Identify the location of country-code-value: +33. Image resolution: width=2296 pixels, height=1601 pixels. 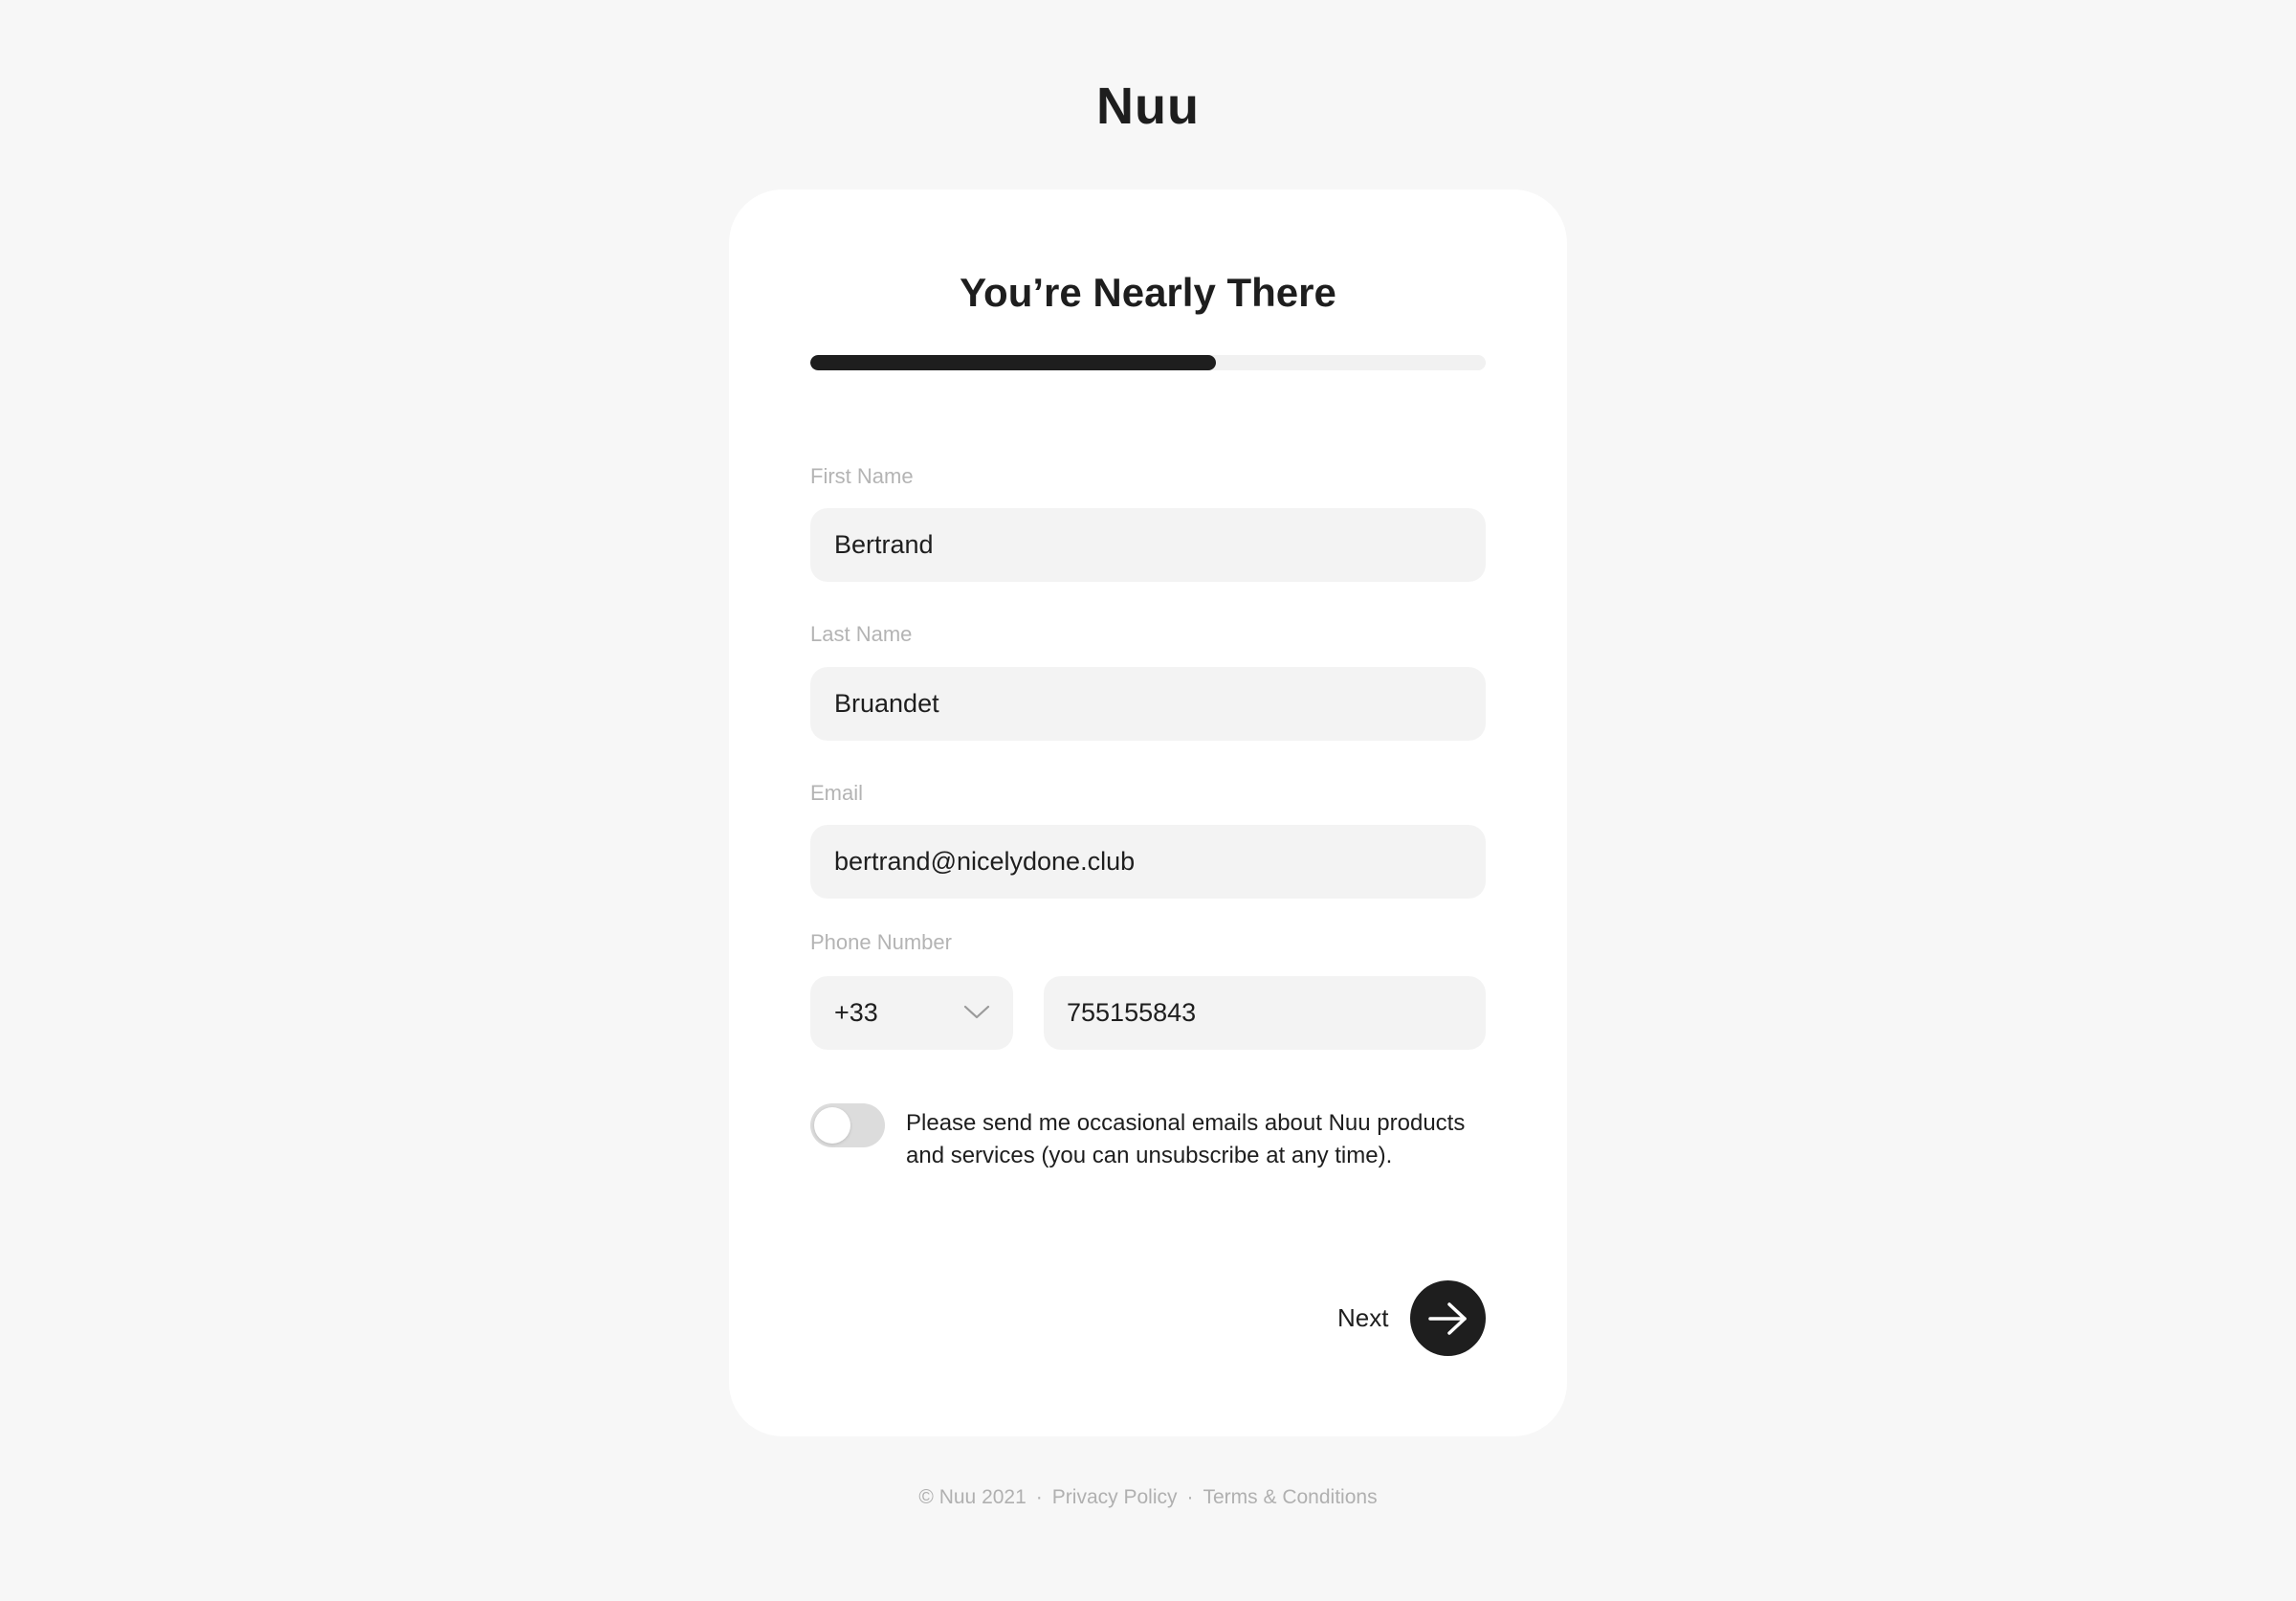
(856, 1012).